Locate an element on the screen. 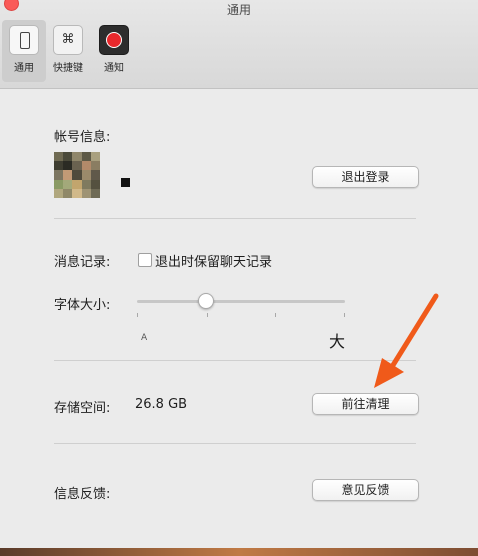  feedback-label: 信息反馈: is located at coordinates (82, 494).